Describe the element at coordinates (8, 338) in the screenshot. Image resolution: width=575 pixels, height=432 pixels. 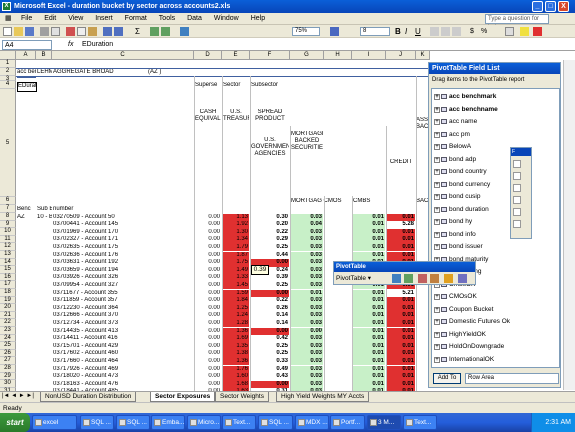
I see `row-header: 24` at that location.